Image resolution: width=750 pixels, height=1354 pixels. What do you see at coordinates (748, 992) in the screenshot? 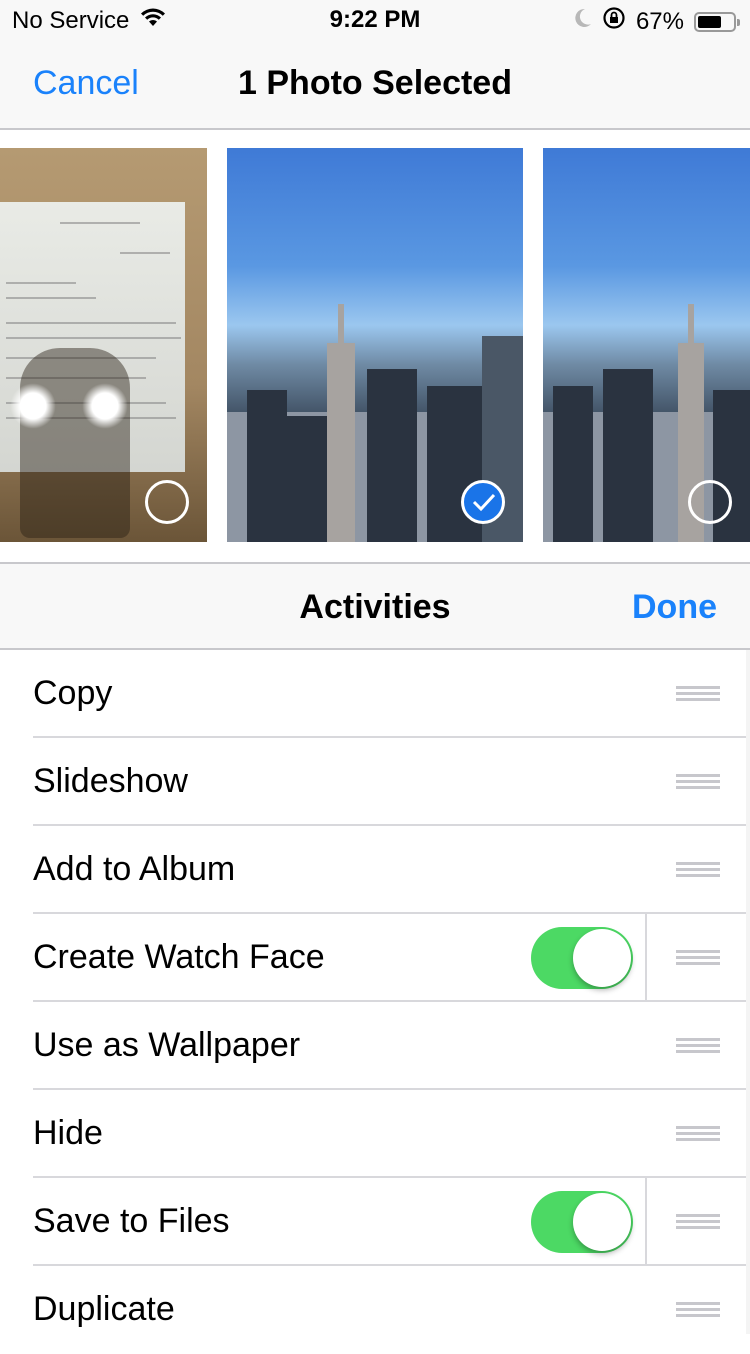
I see `scroll-edge` at bounding box center [748, 992].